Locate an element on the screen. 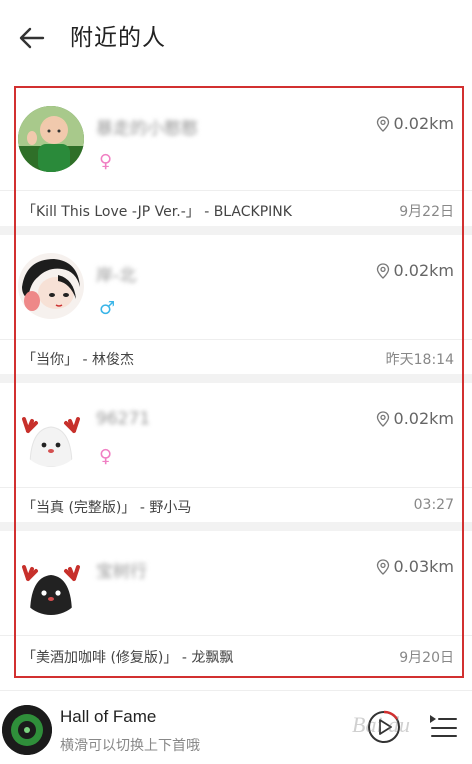 This screenshot has height=764, width=472. album-art-image is located at coordinates (27, 730).